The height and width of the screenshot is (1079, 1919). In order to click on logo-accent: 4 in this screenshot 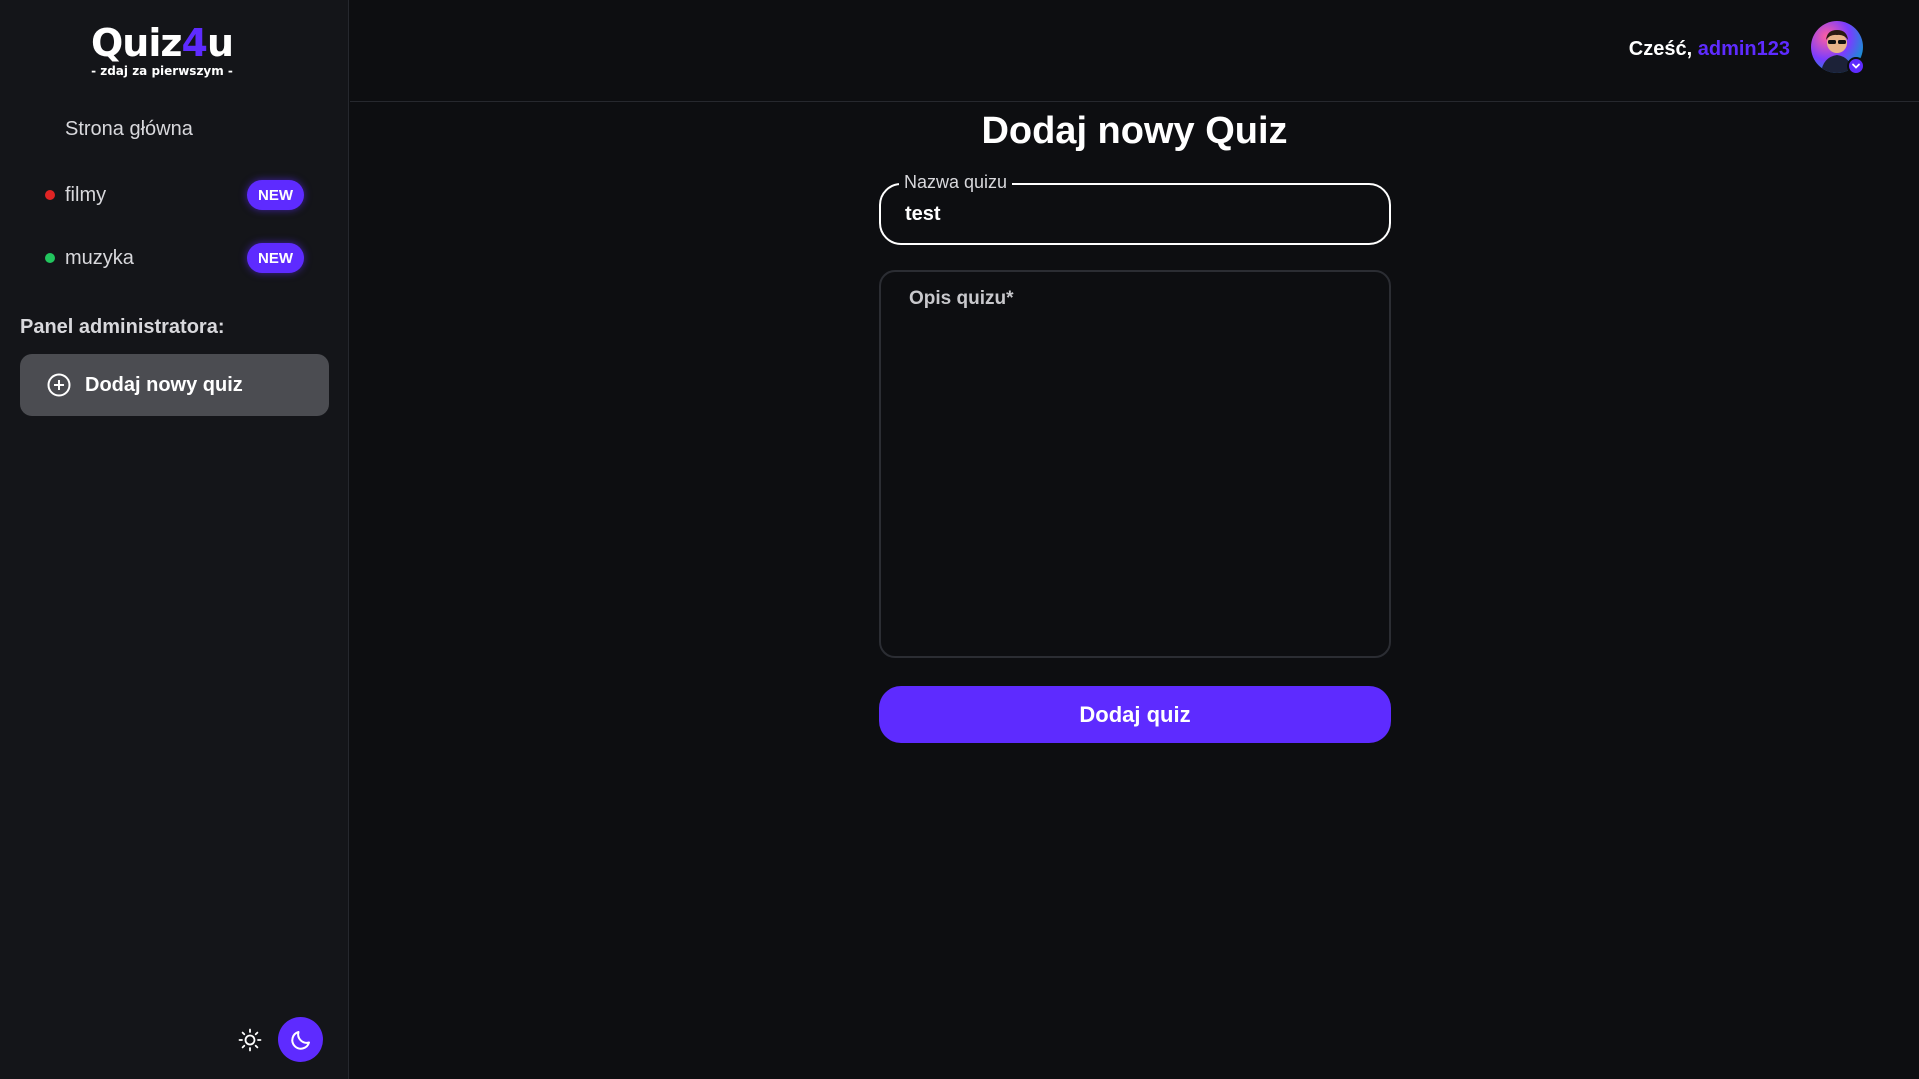, I will do `click(194, 43)`.